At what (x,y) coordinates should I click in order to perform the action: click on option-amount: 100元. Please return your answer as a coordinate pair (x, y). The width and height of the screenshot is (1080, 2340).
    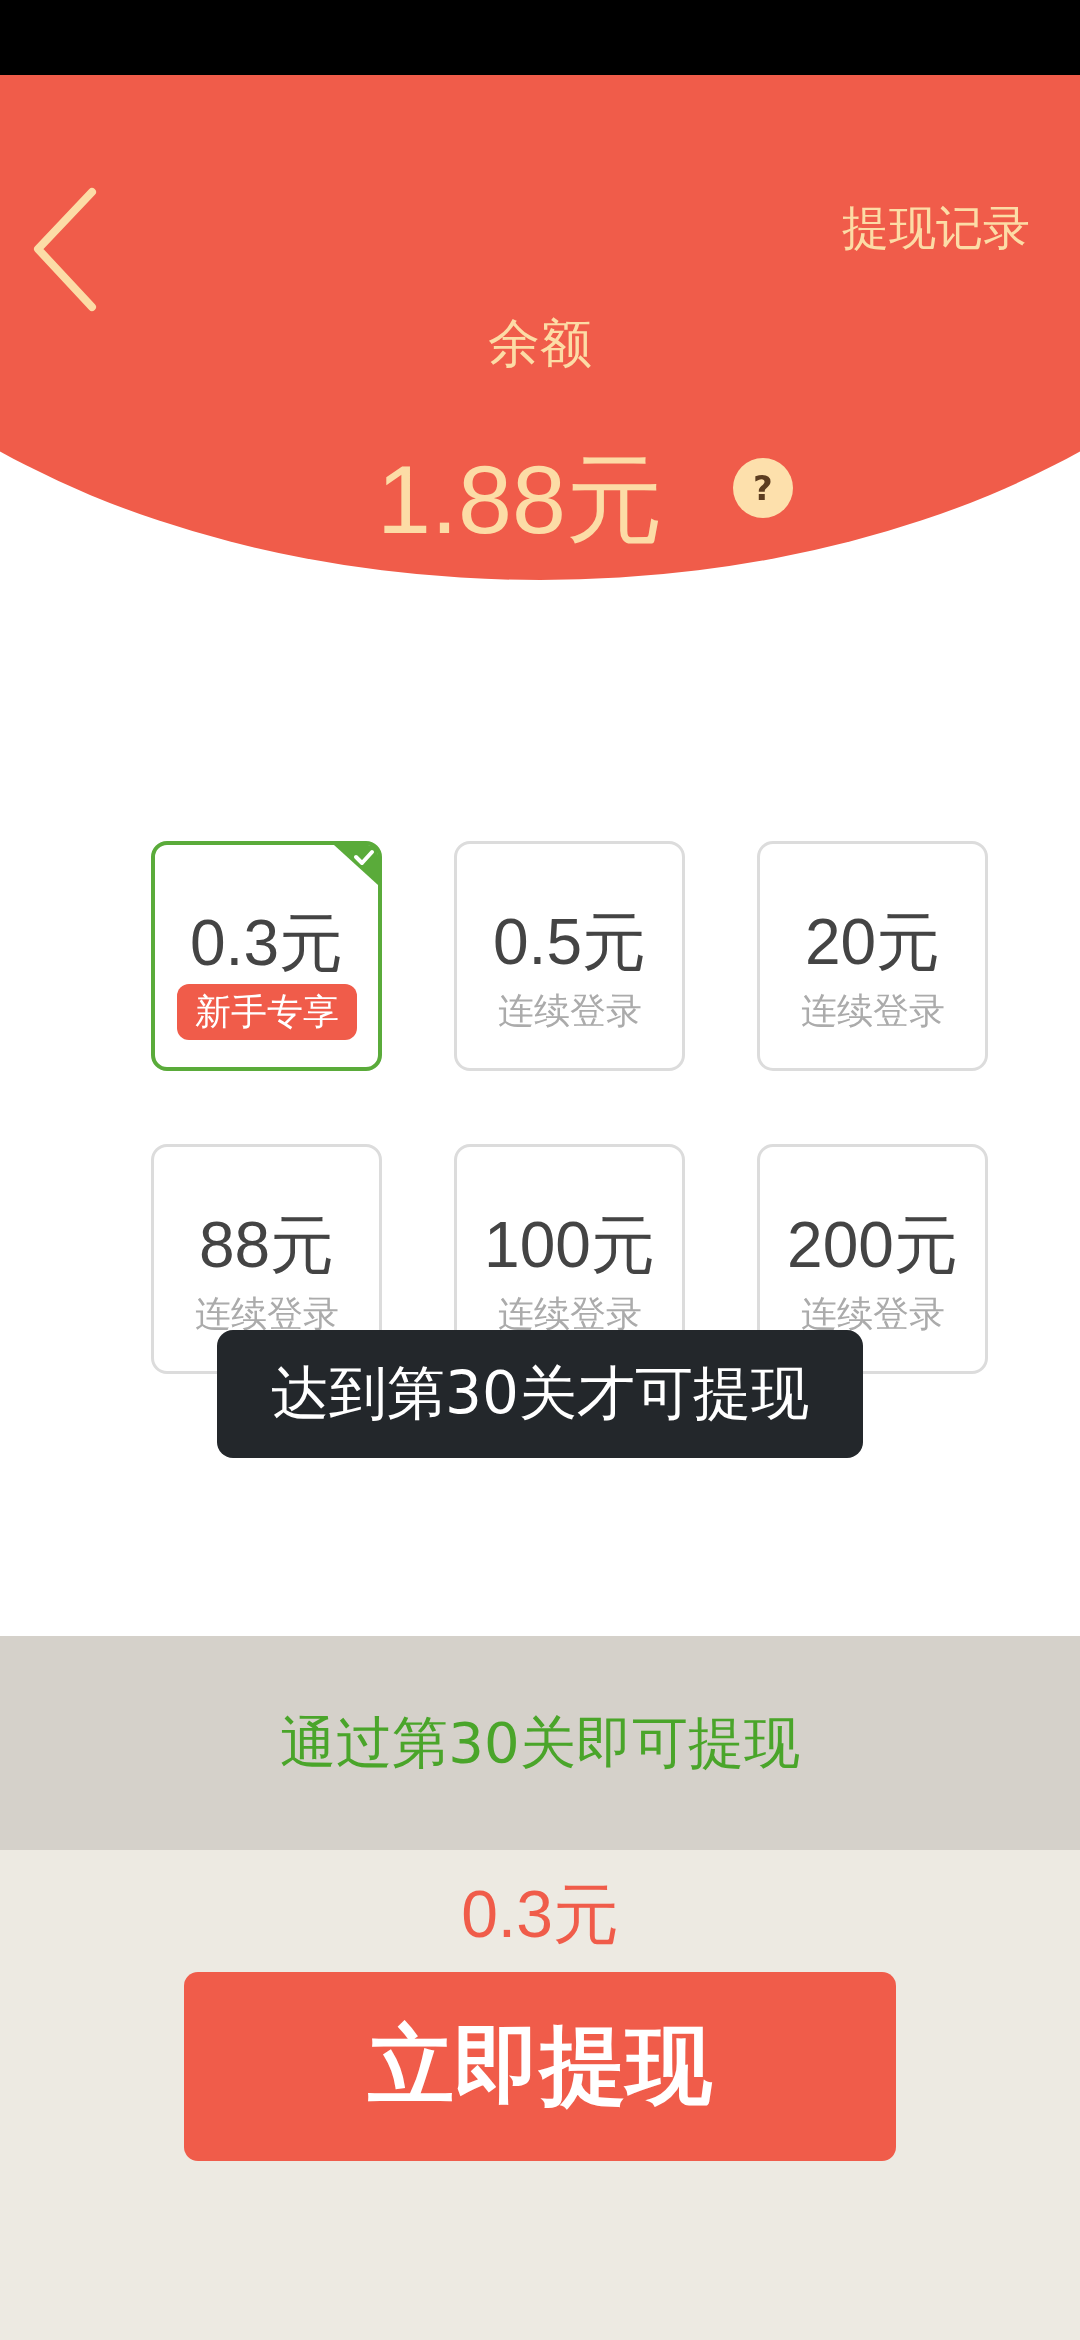
    Looking at the image, I should click on (569, 1245).